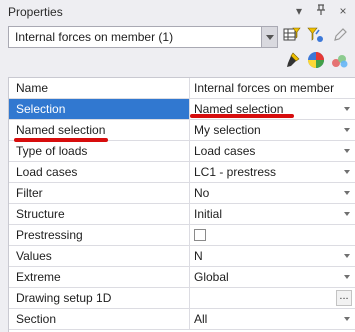 The image size is (355, 332). Describe the element at coordinates (99, 151) in the screenshot. I see `property-name: Type of loads` at that location.